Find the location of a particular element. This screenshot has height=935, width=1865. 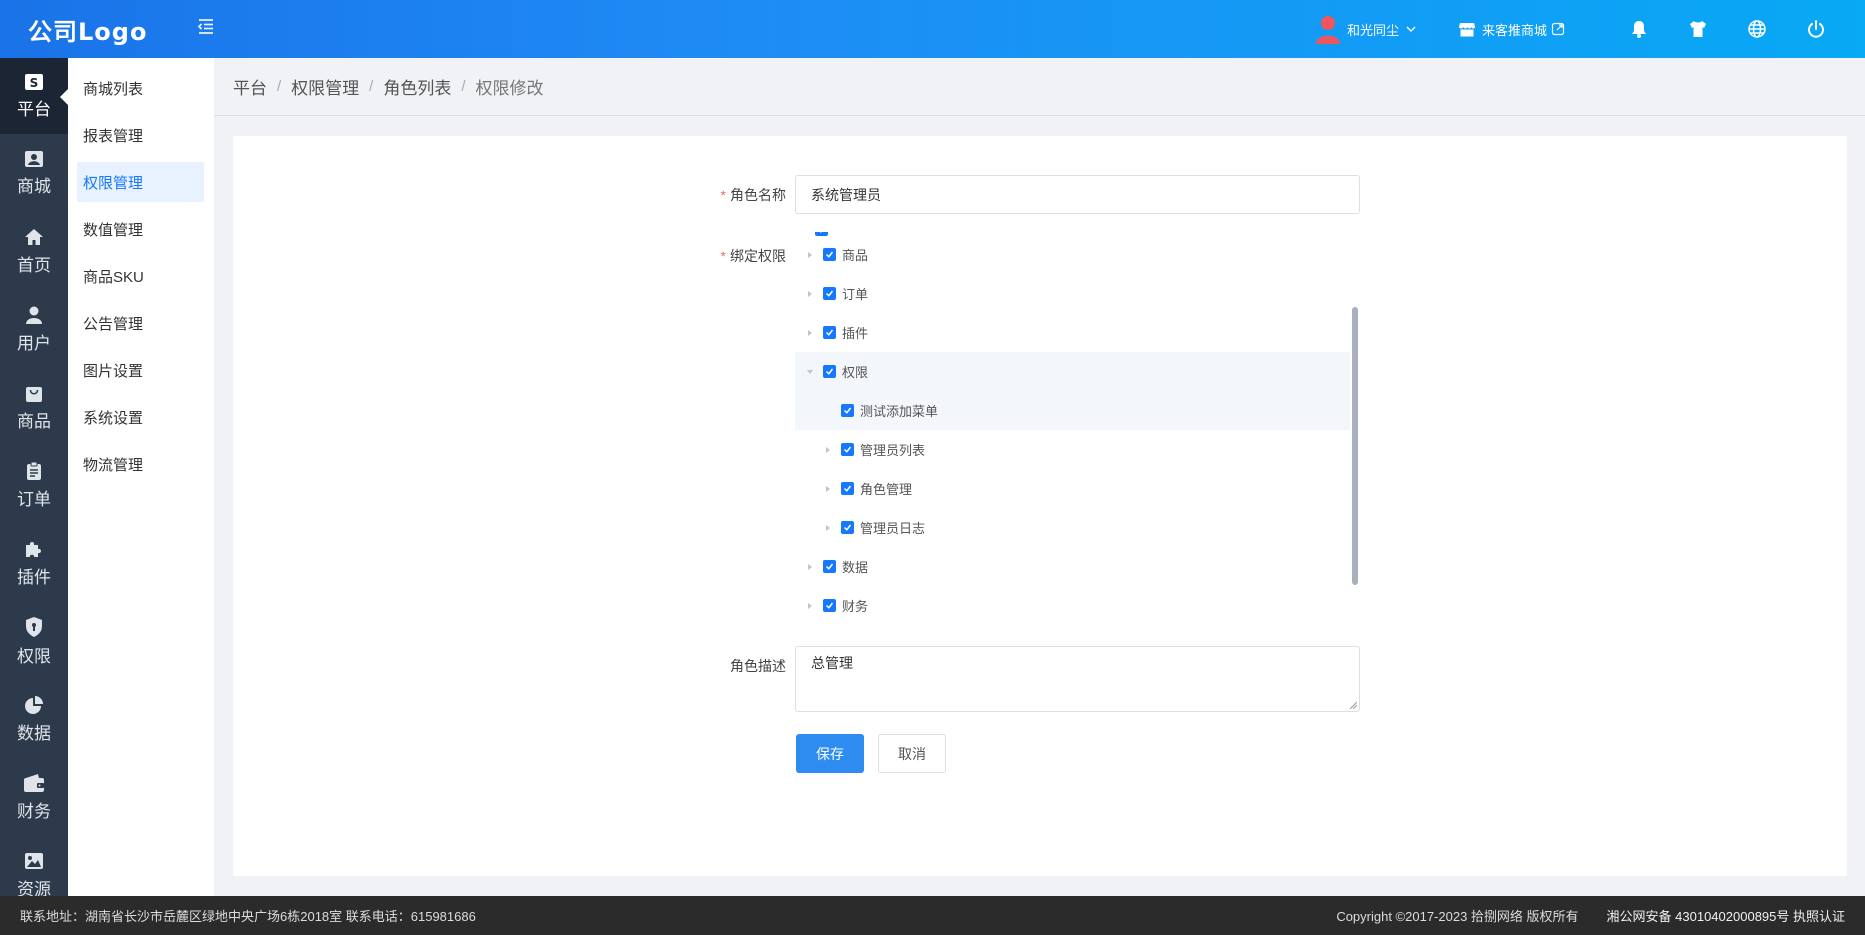

tree-node: 角色管理 is located at coordinates (1072, 488).